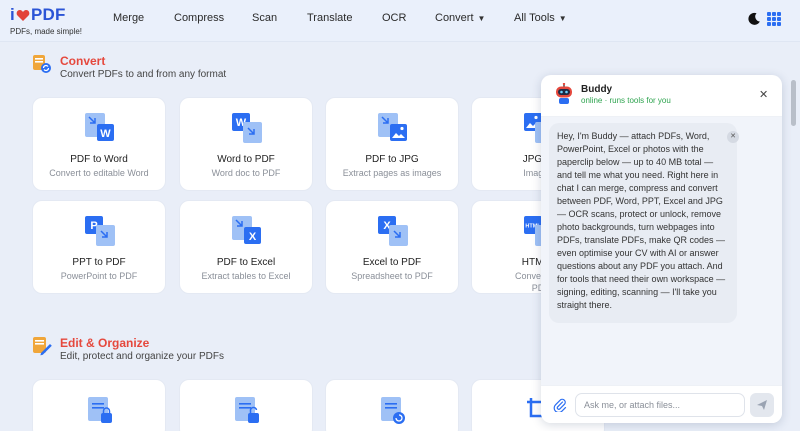 This screenshot has height=431, width=800. Describe the element at coordinates (105, 134) in the screenshot. I see `svg-text: W` at that location.